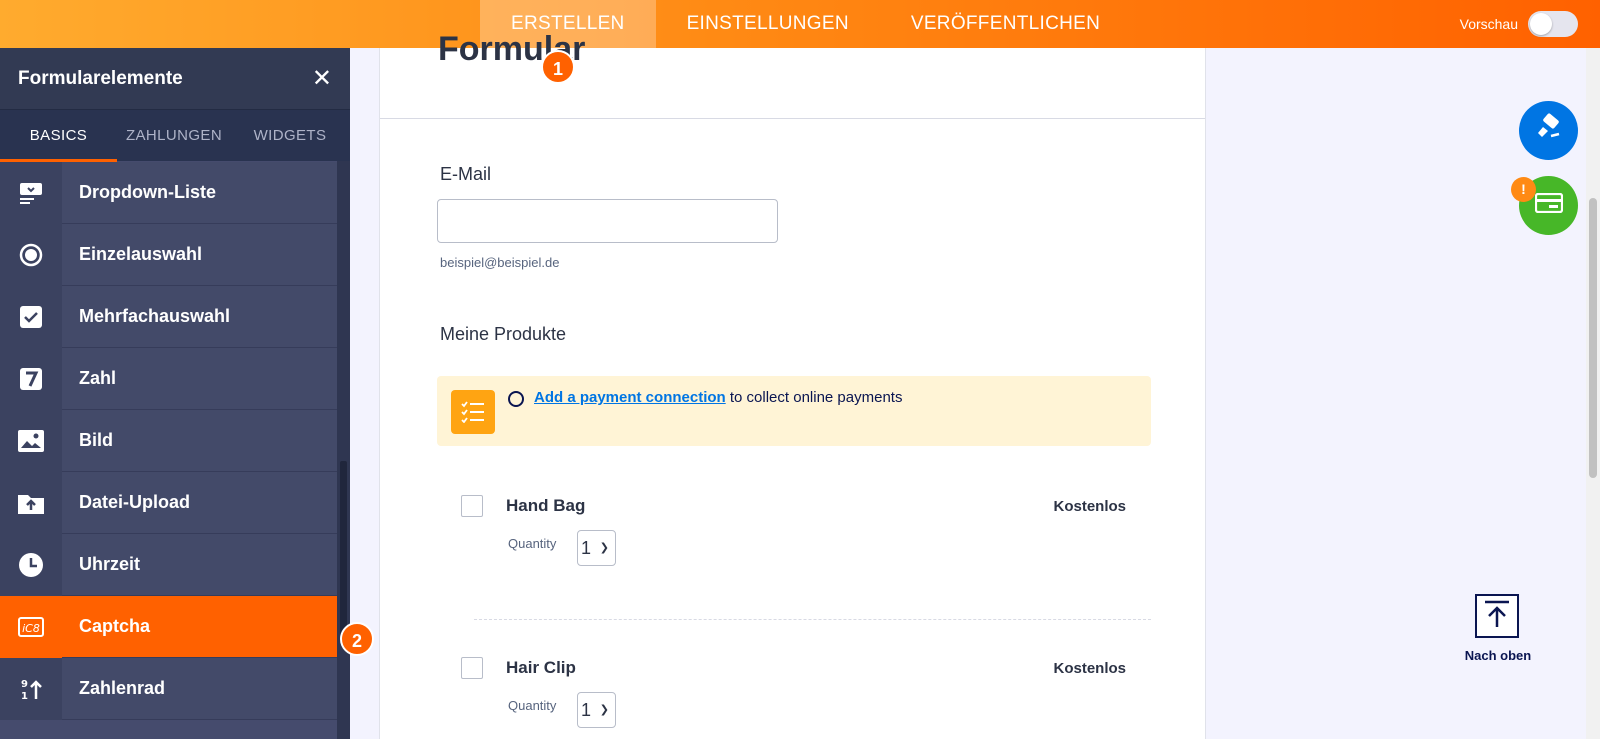 This screenshot has height=739, width=1600. Describe the element at coordinates (1488, 24) in the screenshot. I see `preview-label: Vorschau` at that location.